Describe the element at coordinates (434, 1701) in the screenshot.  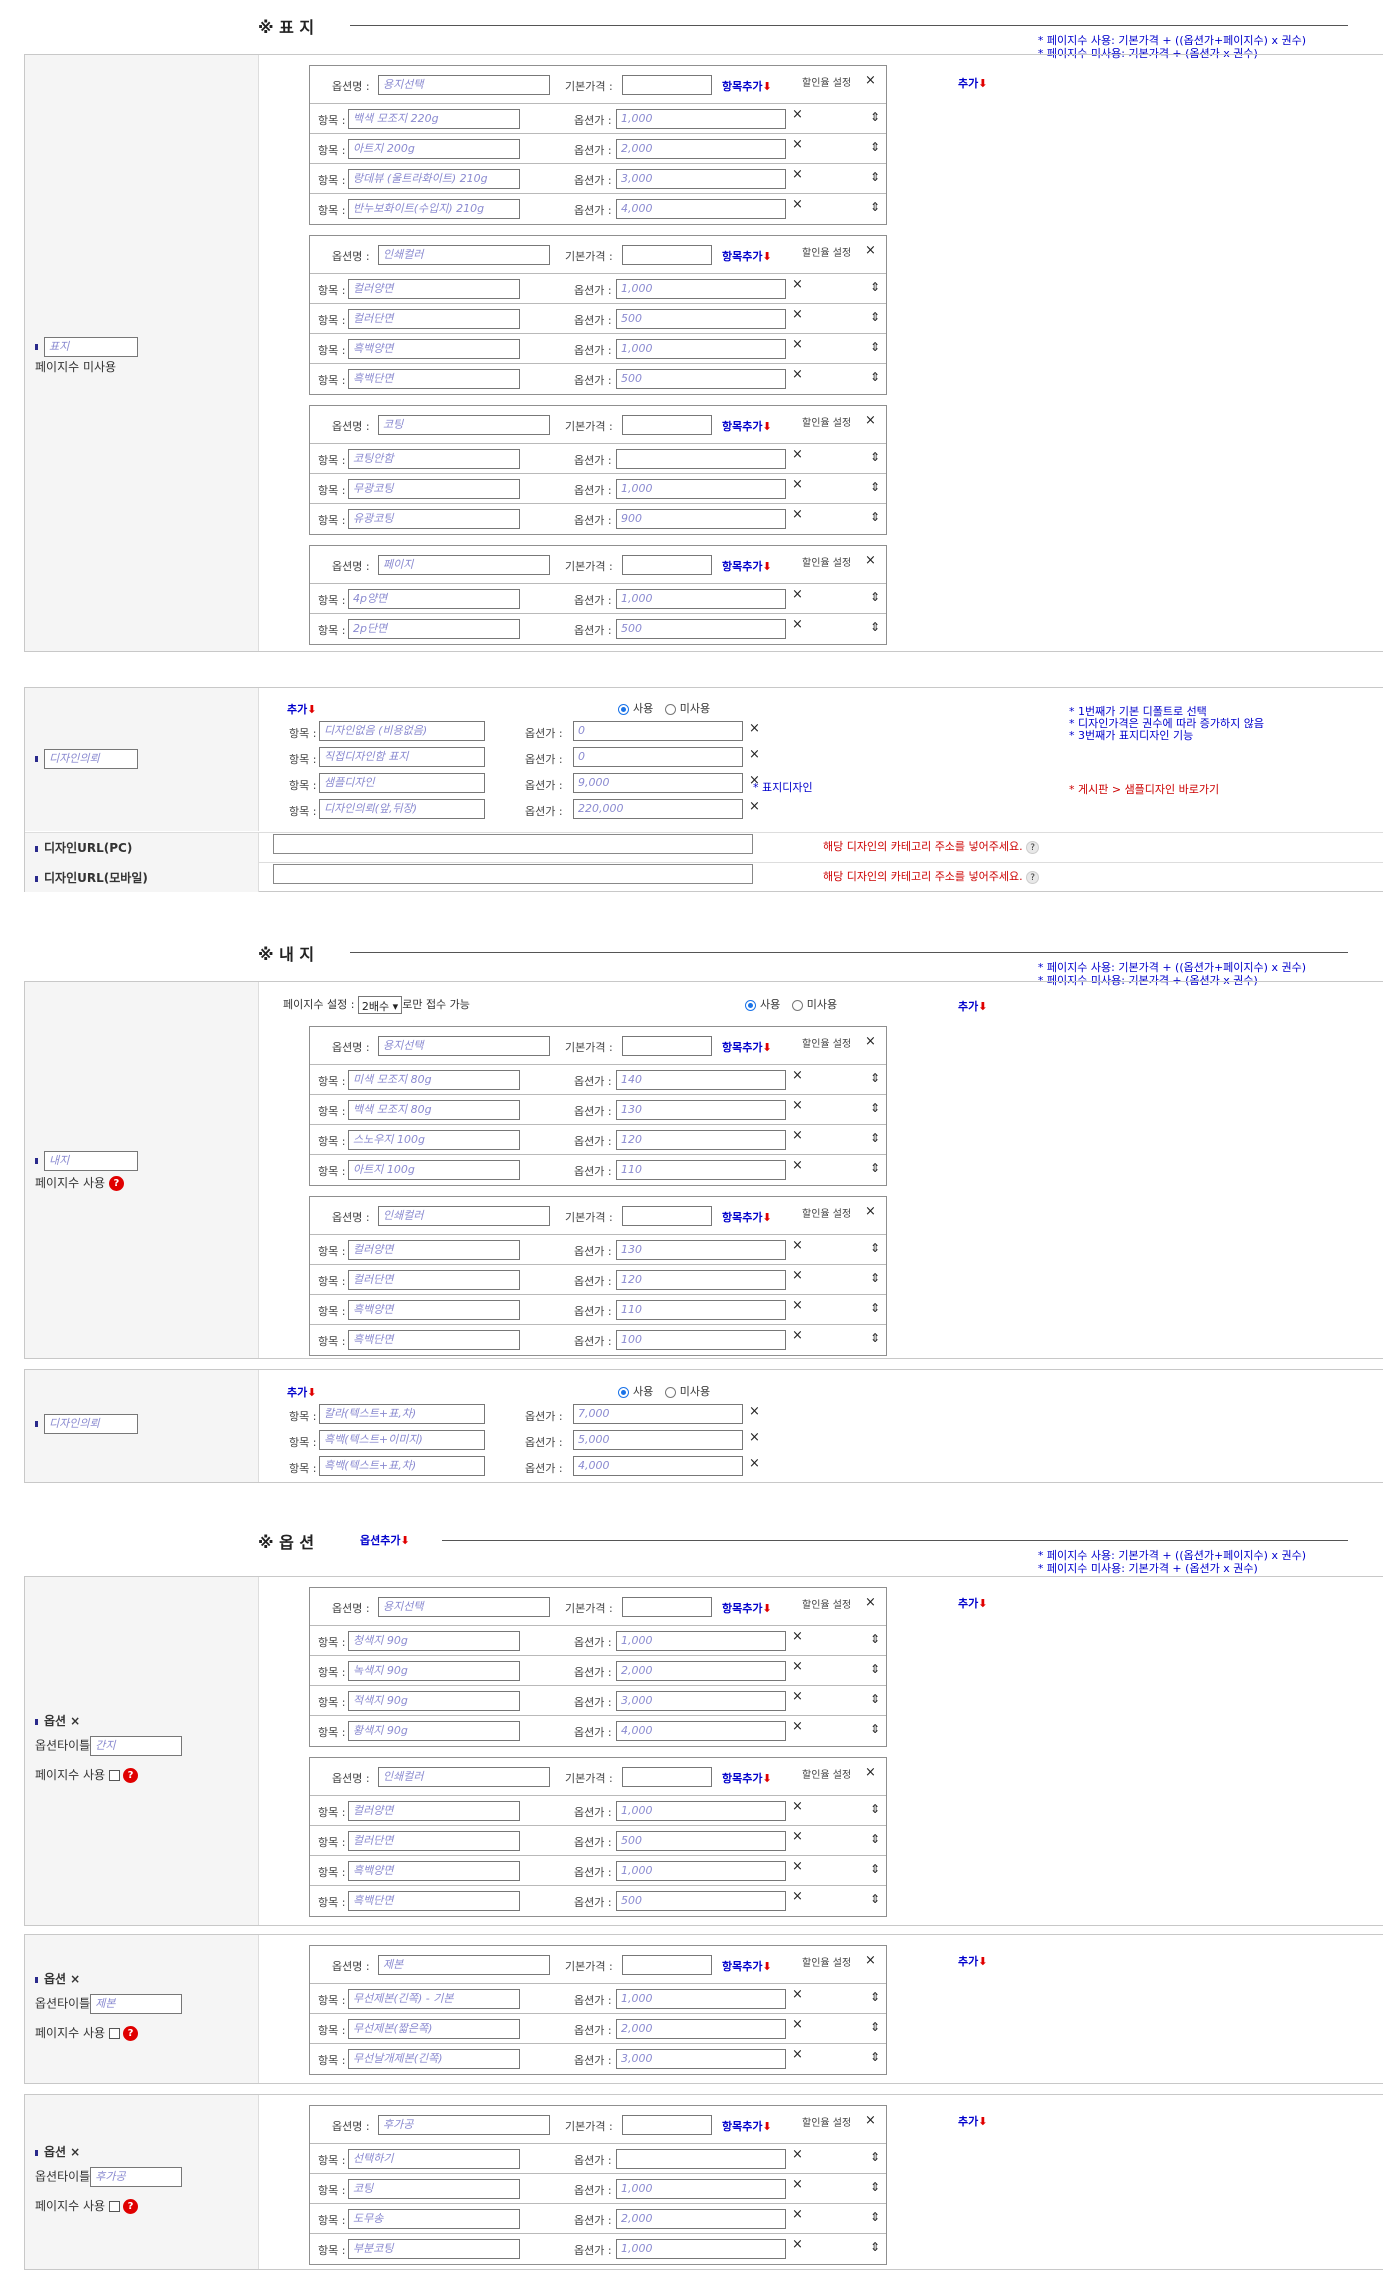
I see `item-name-input: 적색지 90g` at that location.